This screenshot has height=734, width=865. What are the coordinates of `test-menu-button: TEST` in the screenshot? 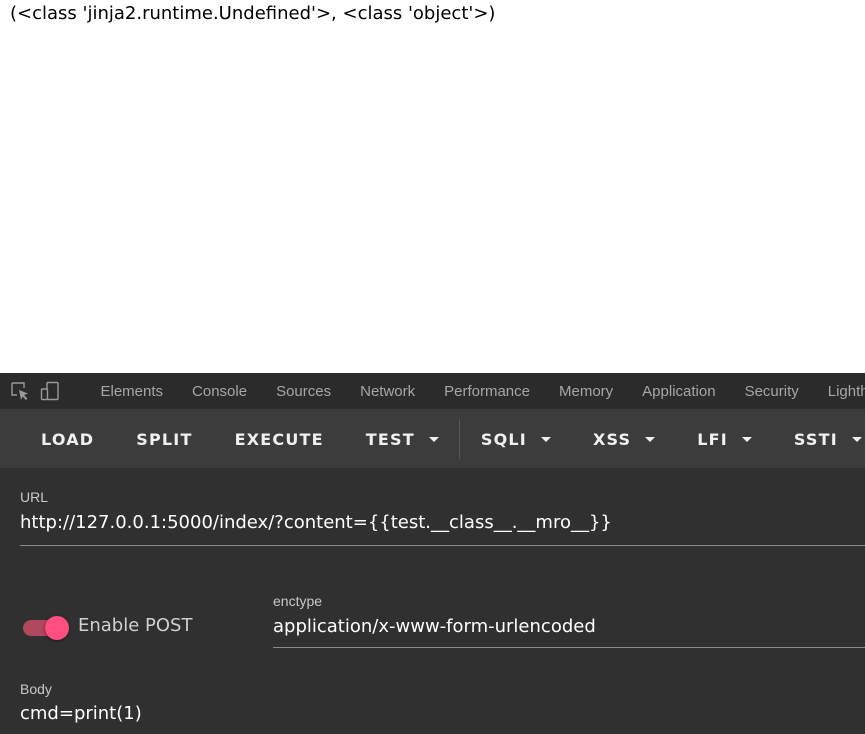 It's located at (402, 439).